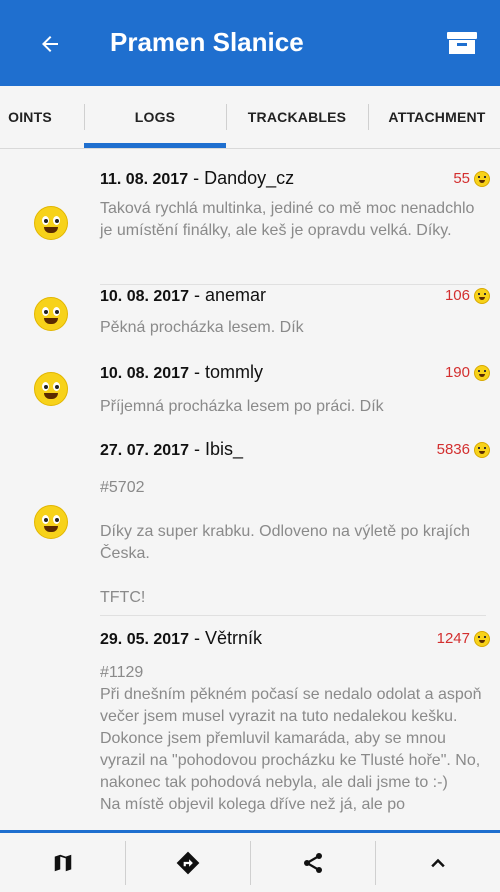  Describe the element at coordinates (224, 449) in the screenshot. I see `log-user: Ibis_` at that location.